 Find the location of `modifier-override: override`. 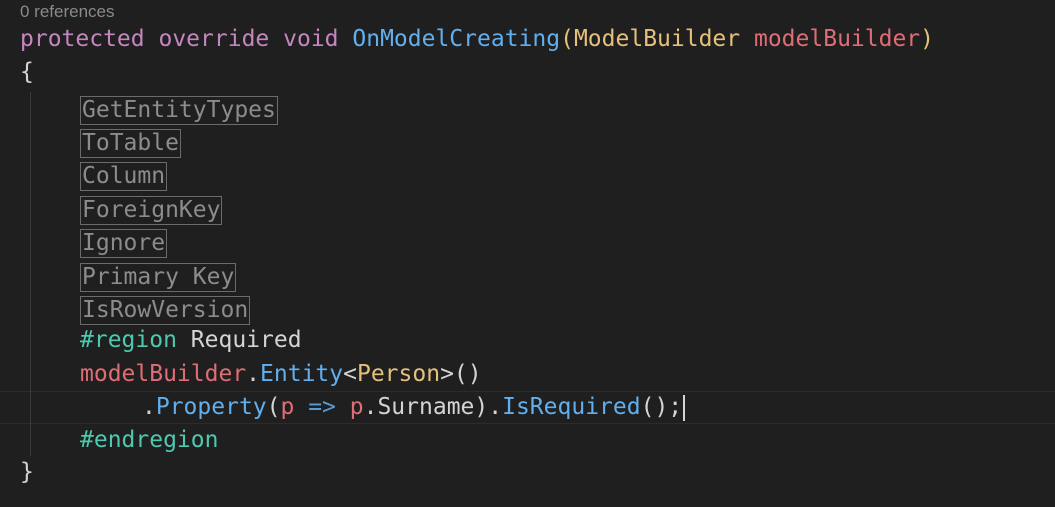

modifier-override: override is located at coordinates (214, 39).